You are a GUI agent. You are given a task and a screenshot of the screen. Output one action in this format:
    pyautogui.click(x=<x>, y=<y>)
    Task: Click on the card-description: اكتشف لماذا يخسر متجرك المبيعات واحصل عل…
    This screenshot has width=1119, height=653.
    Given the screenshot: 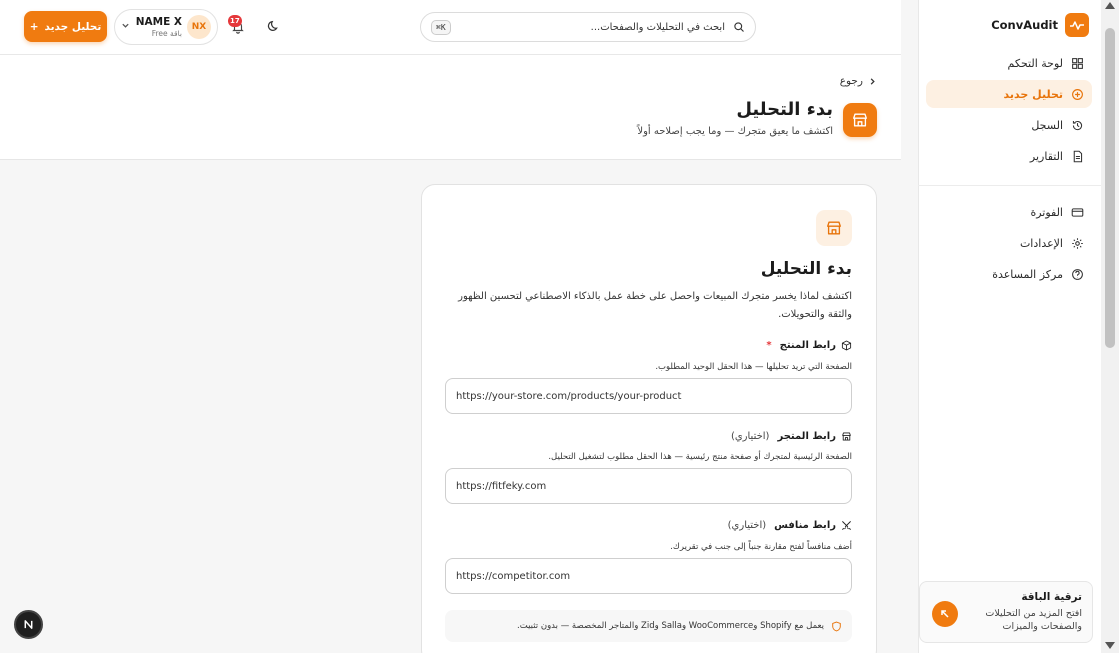 What is the action you would take?
    pyautogui.click(x=655, y=305)
    